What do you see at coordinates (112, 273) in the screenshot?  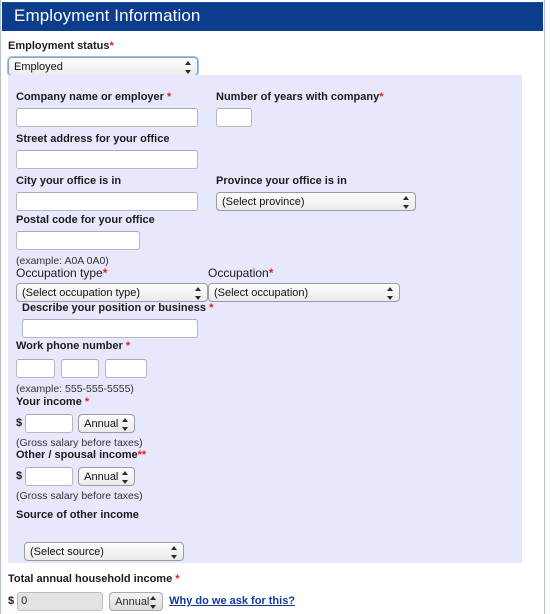 I see `occupation-type-label: Occupation type*` at bounding box center [112, 273].